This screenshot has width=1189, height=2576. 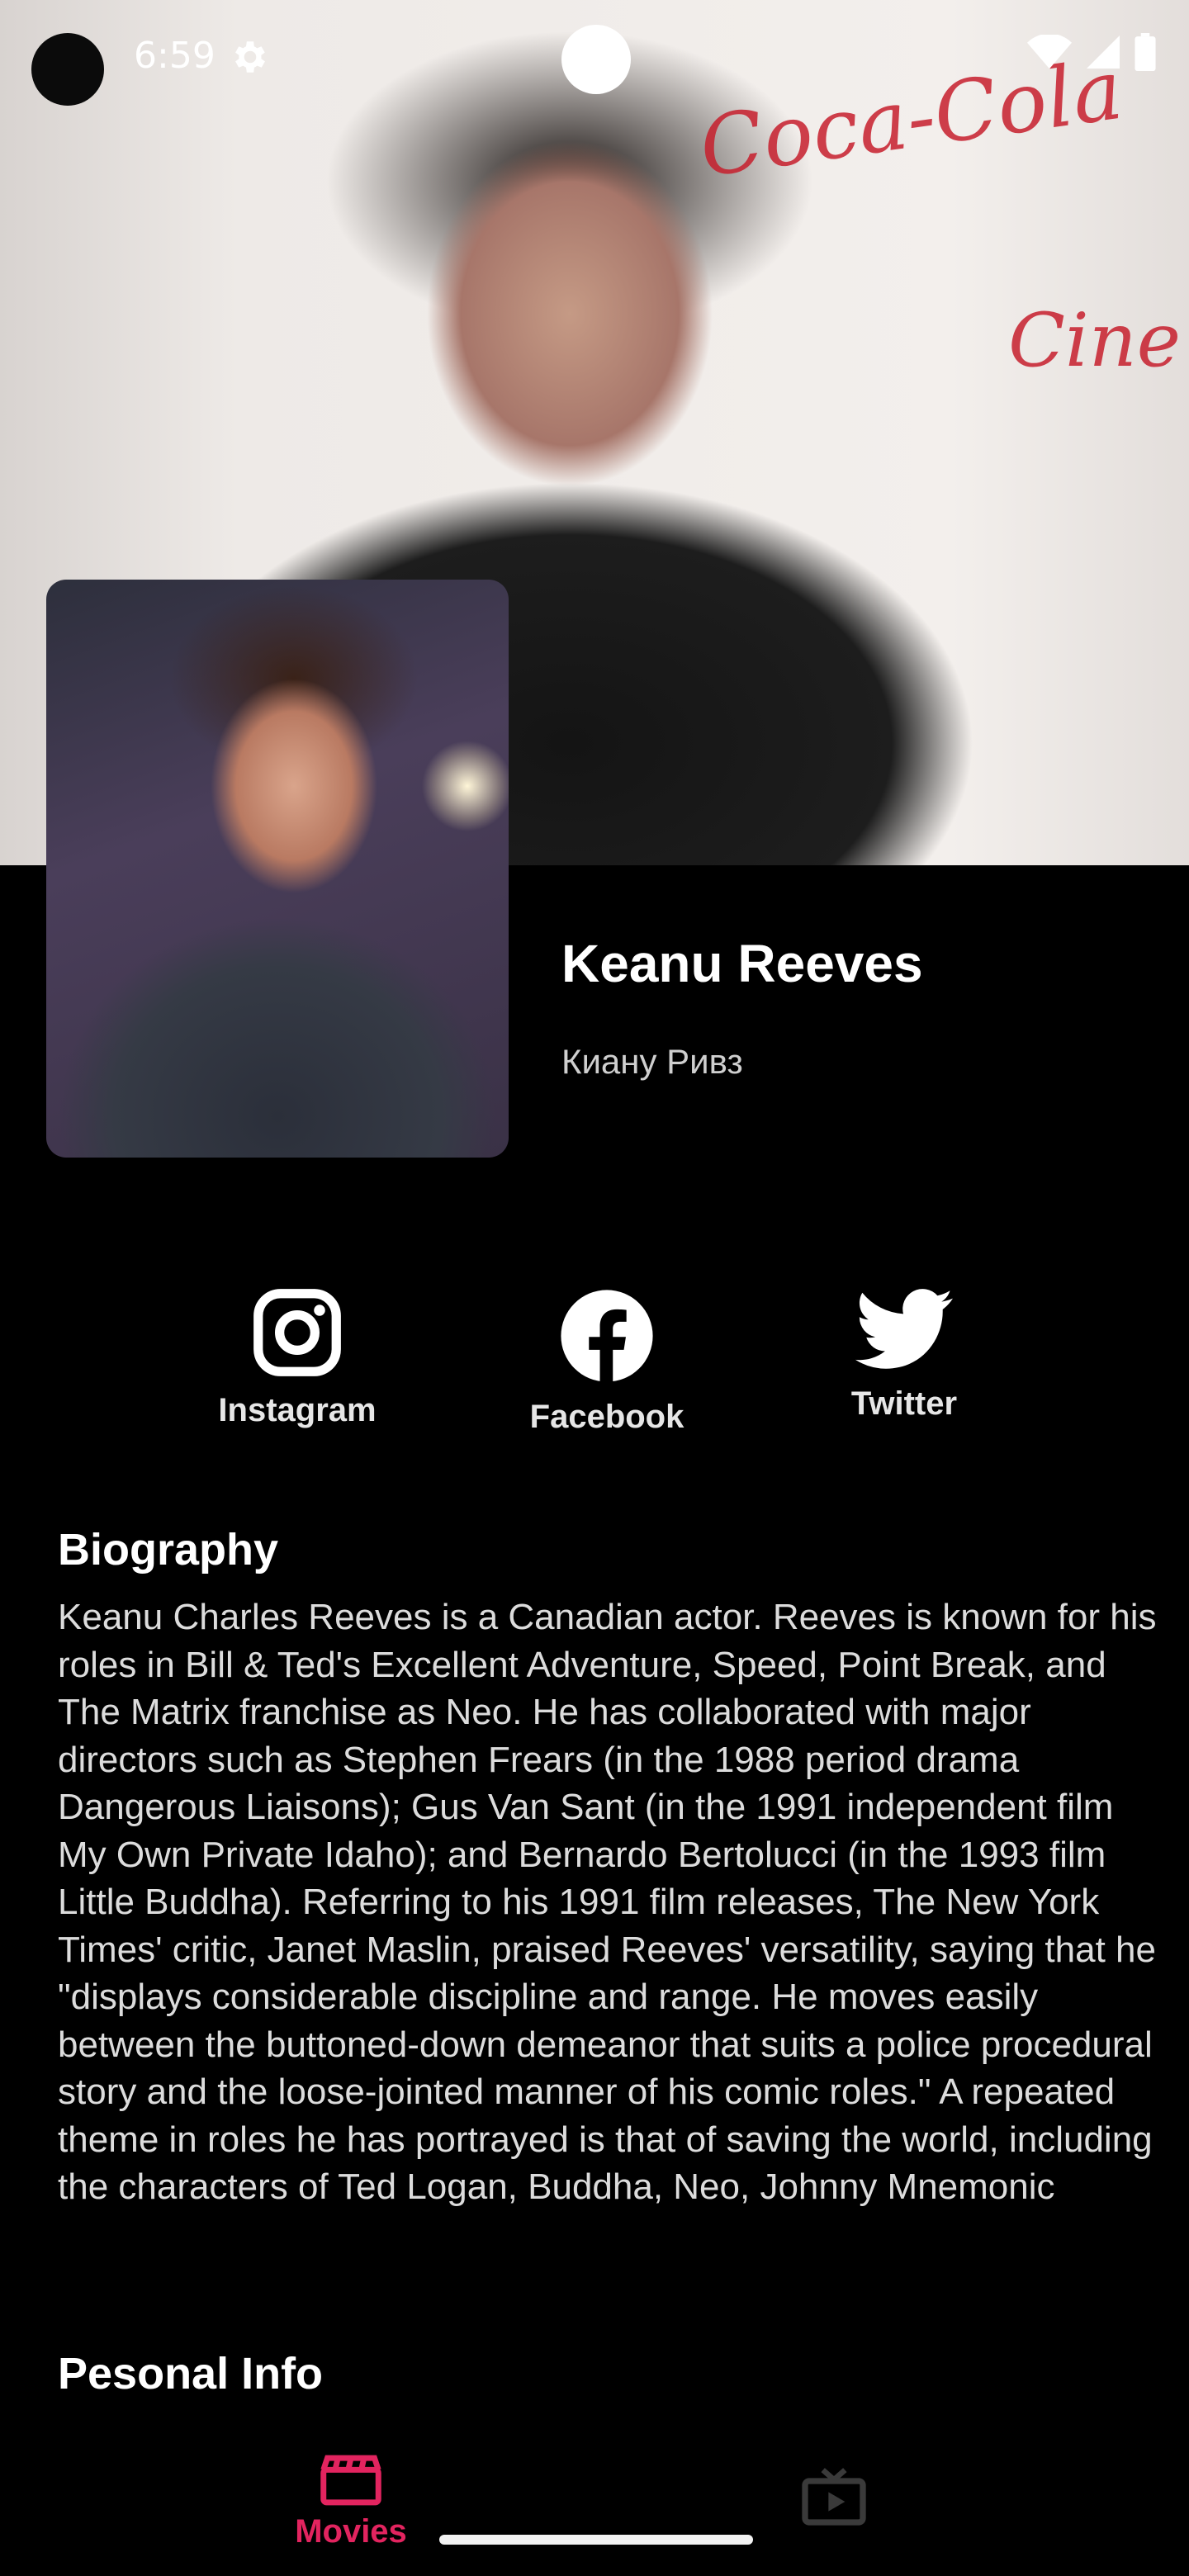 What do you see at coordinates (297, 1332) in the screenshot?
I see `instagram-icon` at bounding box center [297, 1332].